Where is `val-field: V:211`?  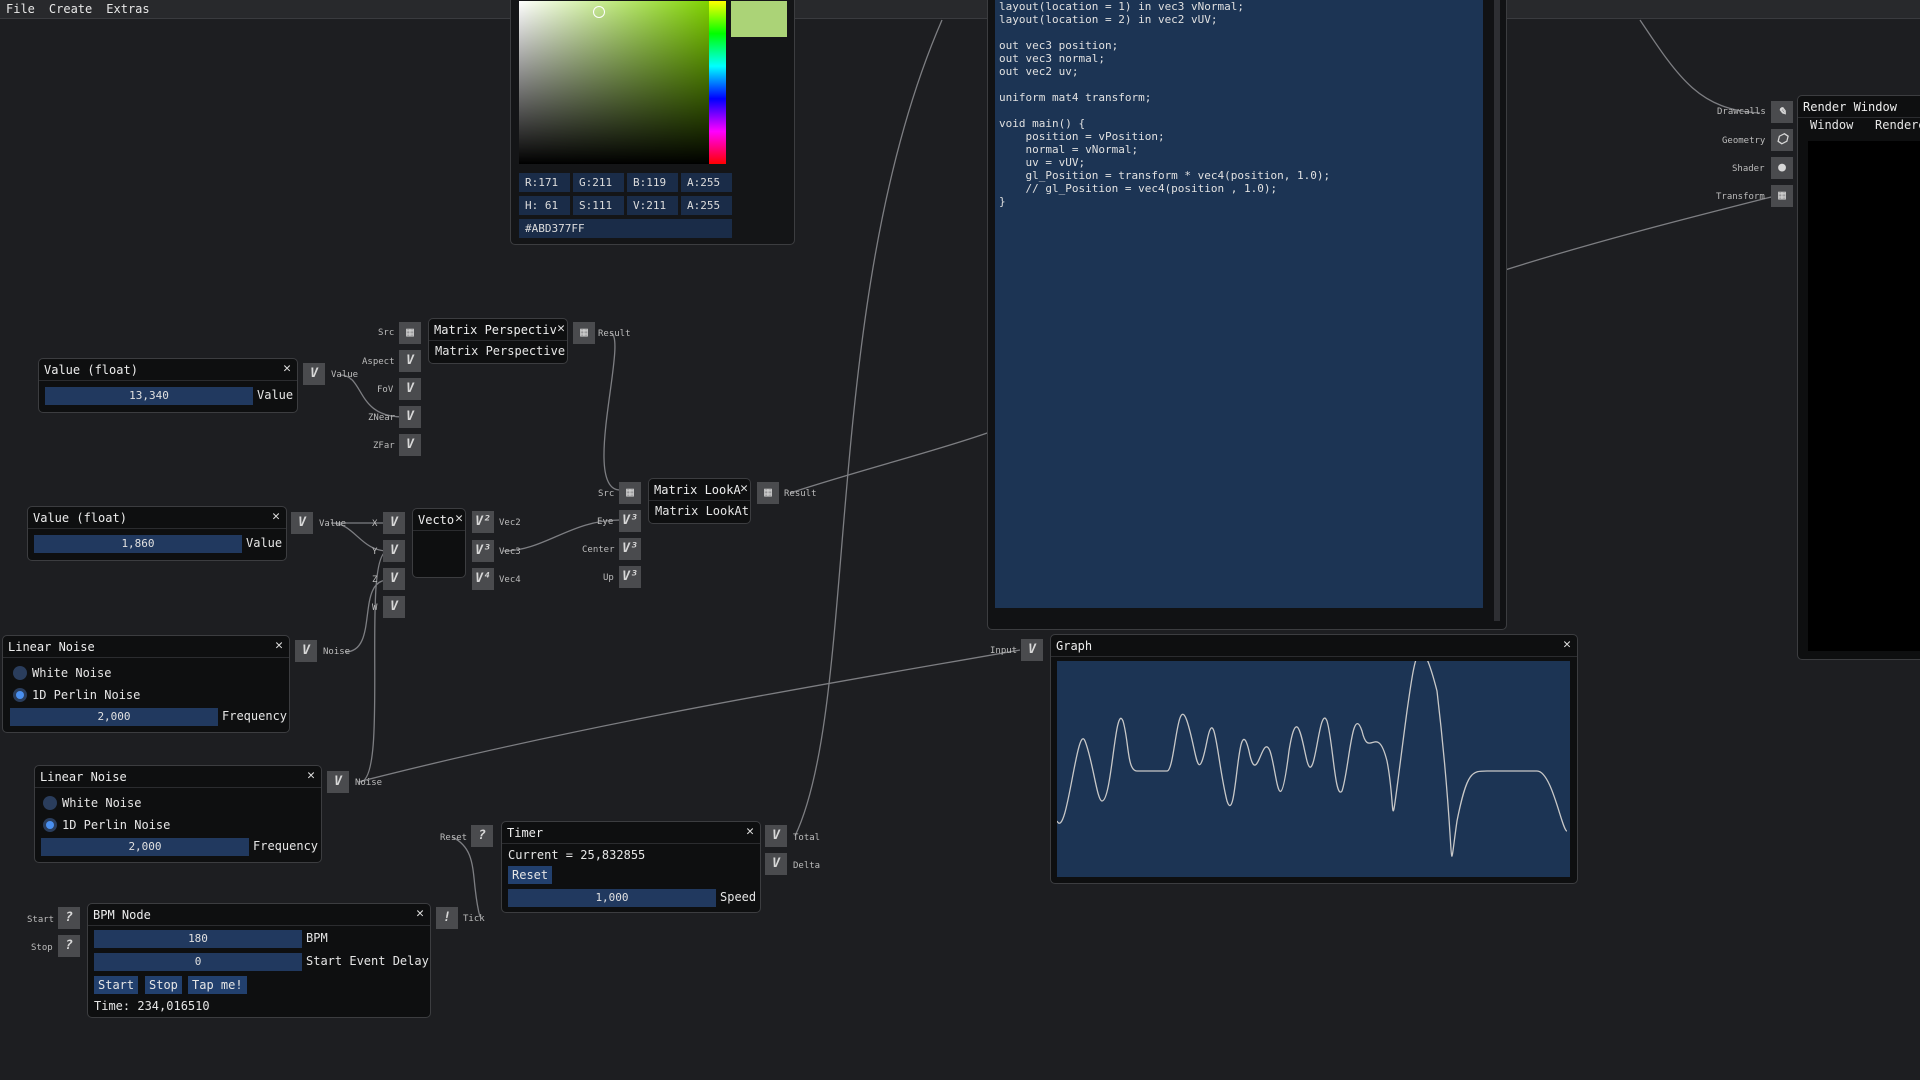 val-field: V:211 is located at coordinates (652, 205).